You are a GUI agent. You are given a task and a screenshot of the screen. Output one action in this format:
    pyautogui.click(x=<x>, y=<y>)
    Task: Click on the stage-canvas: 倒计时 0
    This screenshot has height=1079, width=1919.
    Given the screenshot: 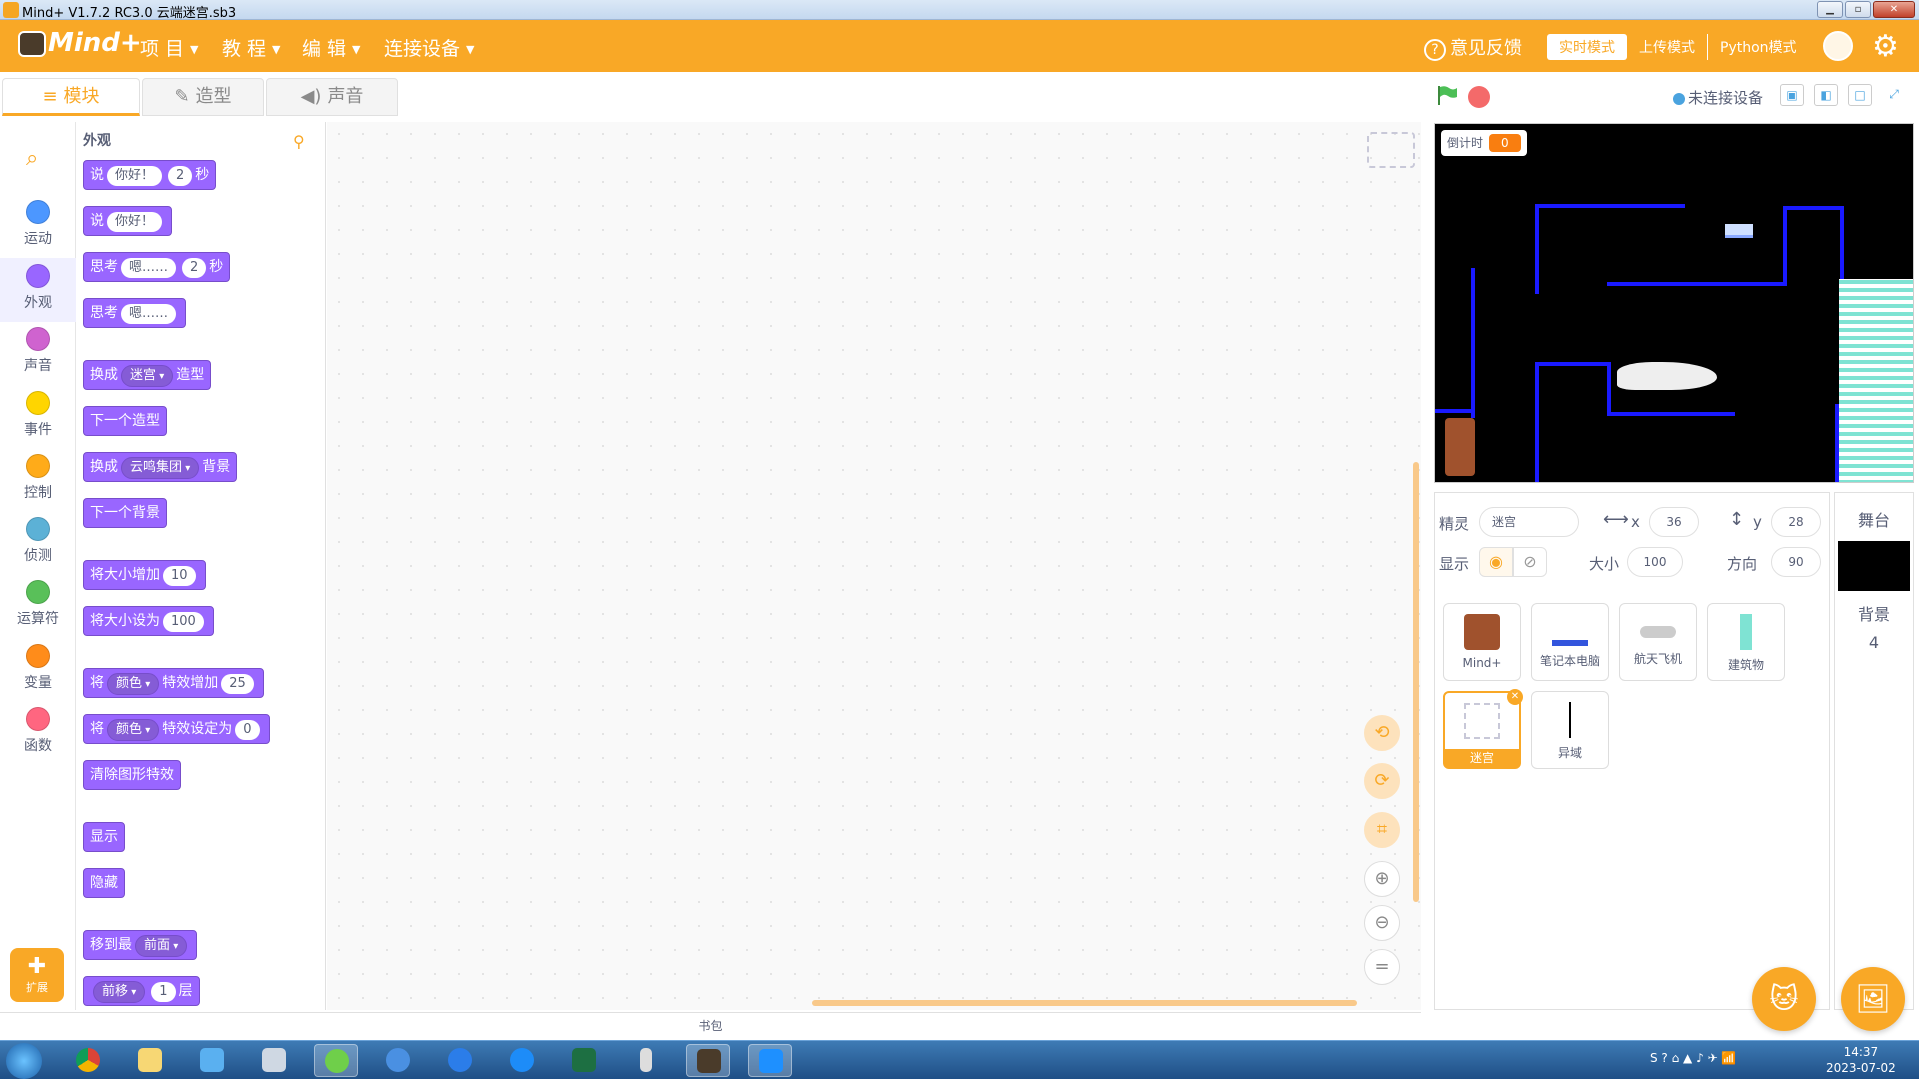 What is the action you would take?
    pyautogui.click(x=1674, y=303)
    